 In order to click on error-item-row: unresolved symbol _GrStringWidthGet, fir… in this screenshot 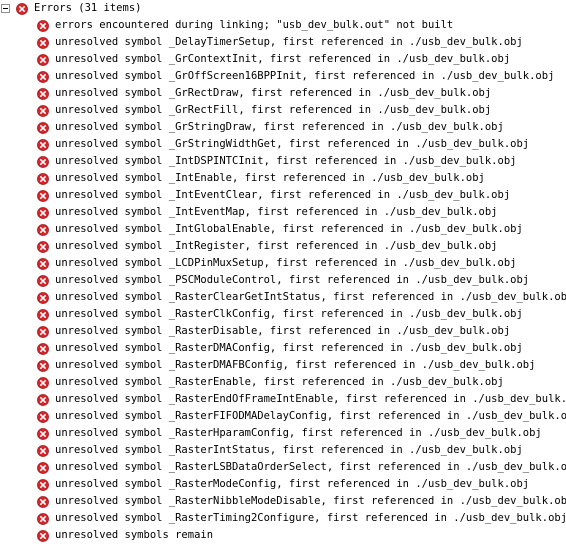, I will do `click(283, 144)`.